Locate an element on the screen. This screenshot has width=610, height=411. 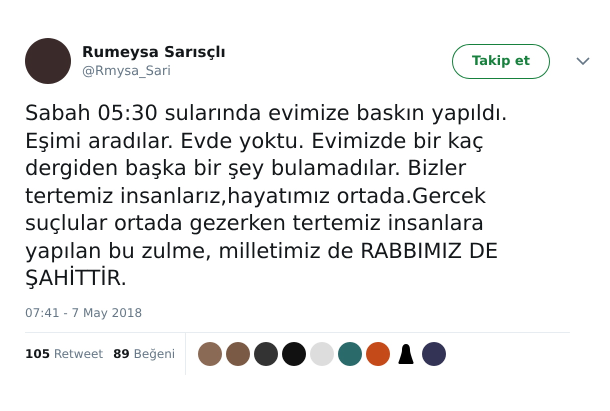
tweet-timestamp: 07:41 - 7 May 2018 is located at coordinates (317, 313).